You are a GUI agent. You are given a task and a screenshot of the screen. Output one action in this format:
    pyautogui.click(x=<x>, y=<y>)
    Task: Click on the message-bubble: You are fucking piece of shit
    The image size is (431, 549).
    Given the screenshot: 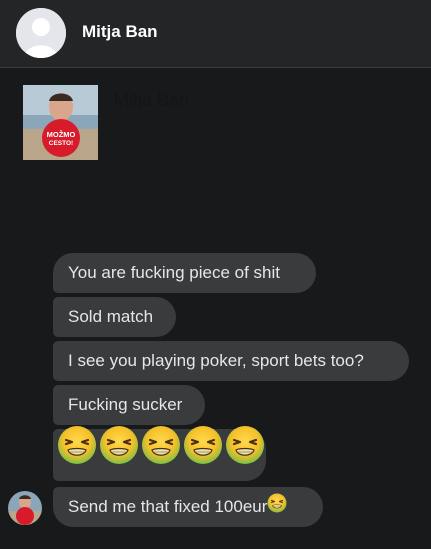 What is the action you would take?
    pyautogui.click(x=184, y=273)
    